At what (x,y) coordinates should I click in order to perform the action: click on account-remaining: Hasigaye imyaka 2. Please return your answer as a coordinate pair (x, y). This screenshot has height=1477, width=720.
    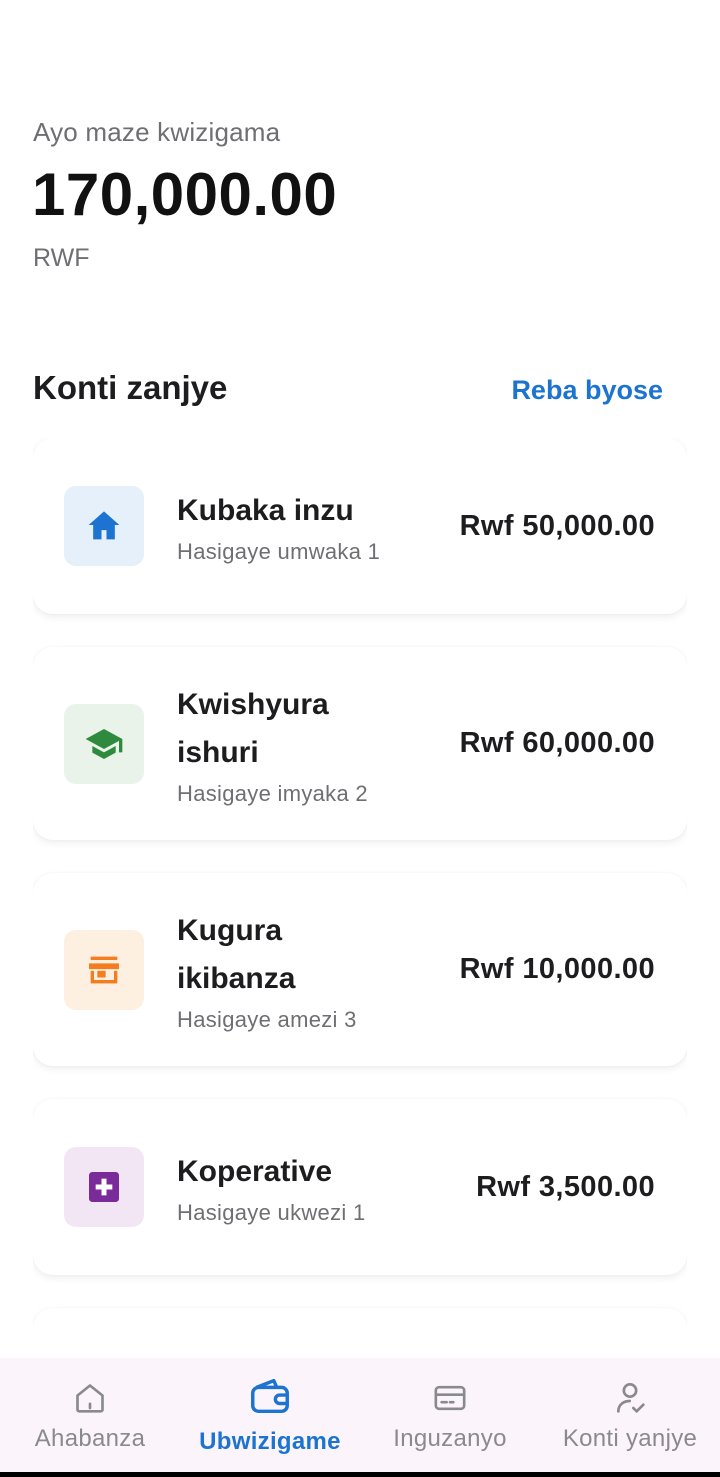
    Looking at the image, I should click on (272, 793).